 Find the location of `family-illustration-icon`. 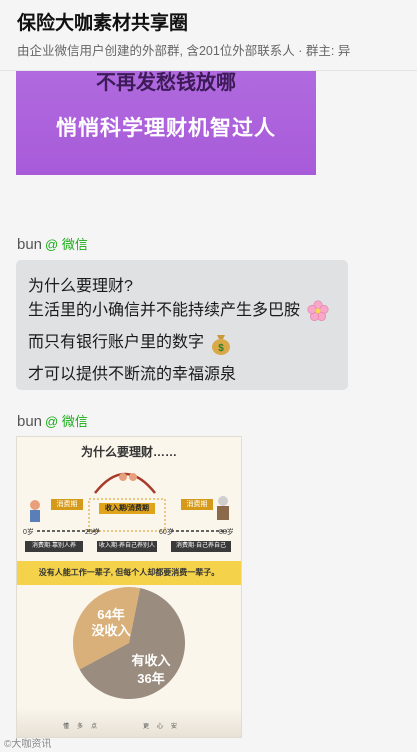

family-illustration-icon is located at coordinates (129, 497).